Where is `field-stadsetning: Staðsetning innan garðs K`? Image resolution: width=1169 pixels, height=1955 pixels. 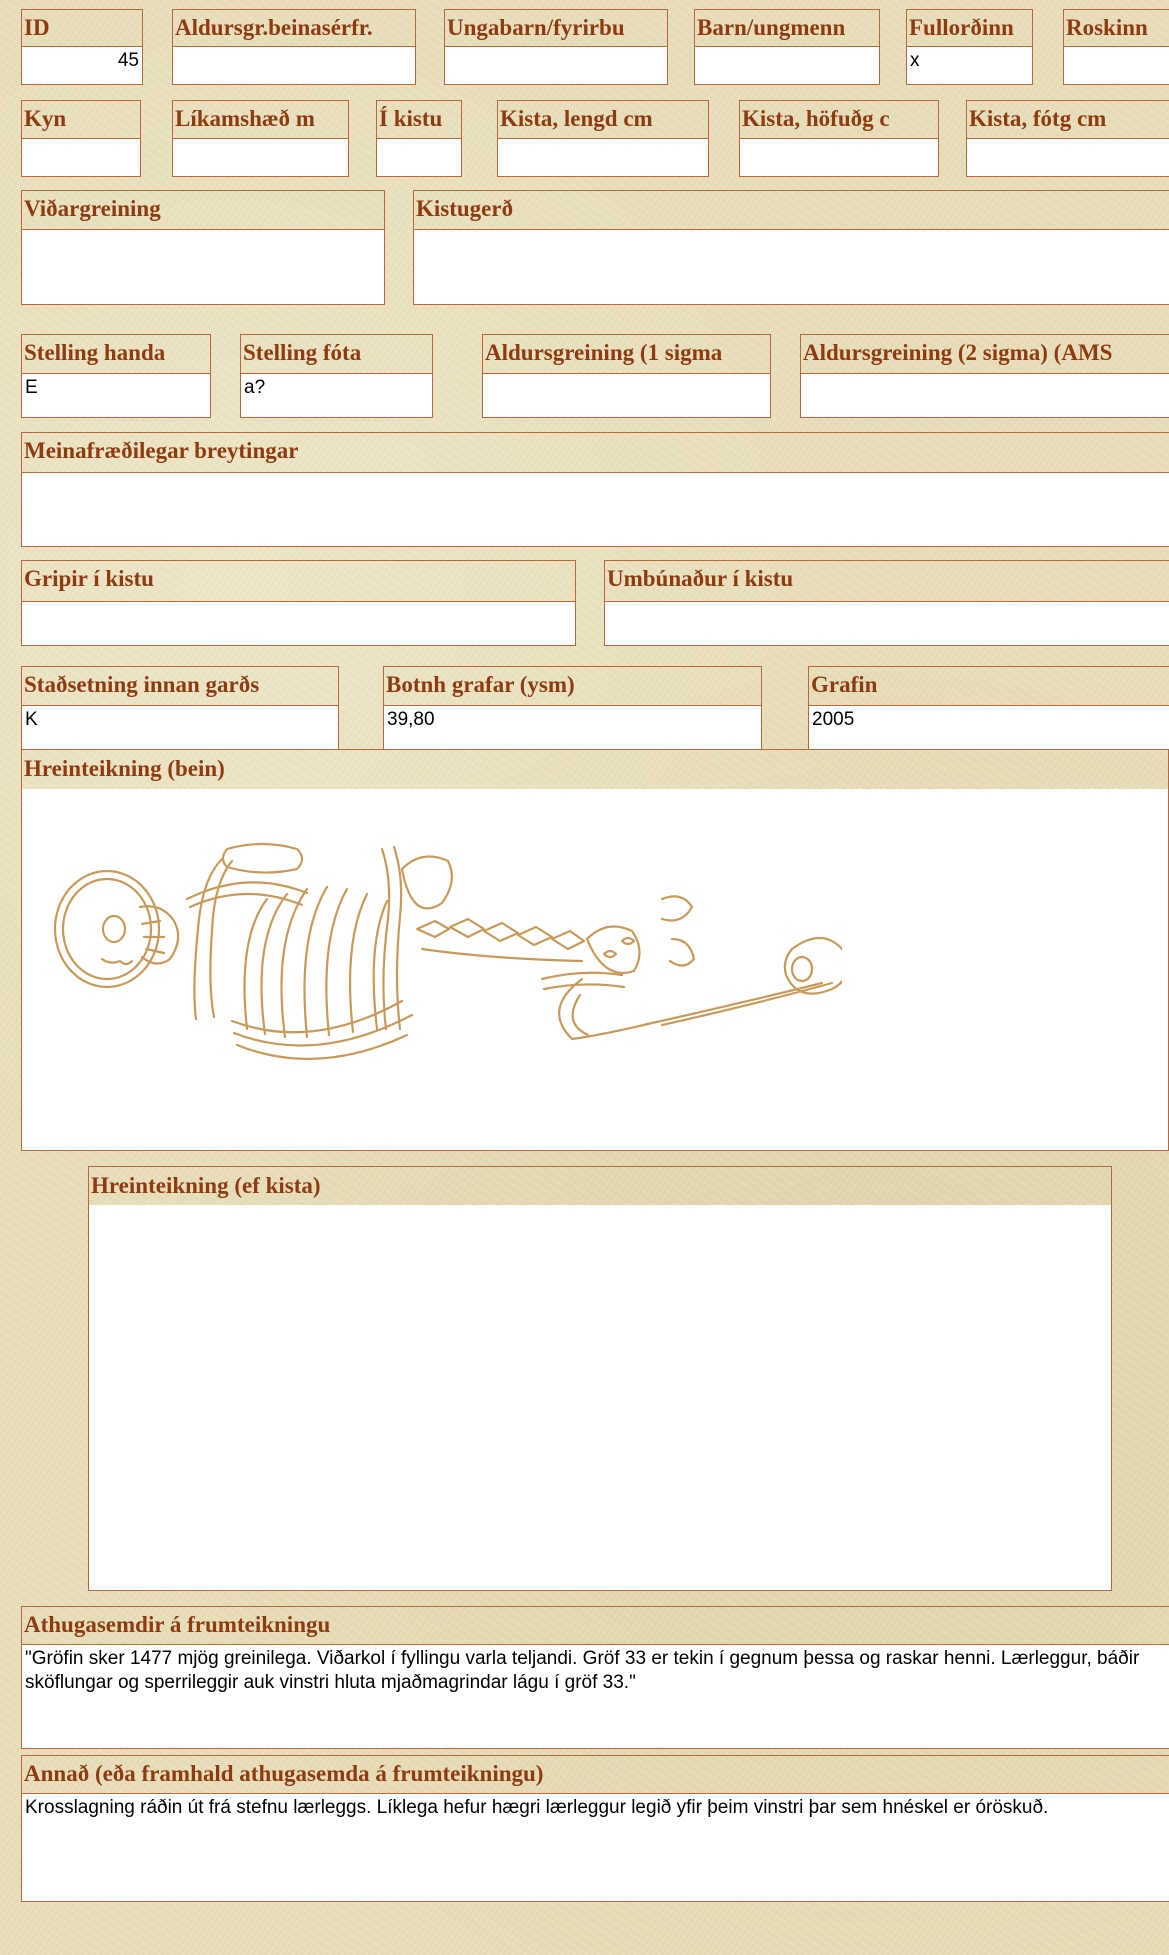 field-stadsetning: Staðsetning innan garðs K is located at coordinates (180, 708).